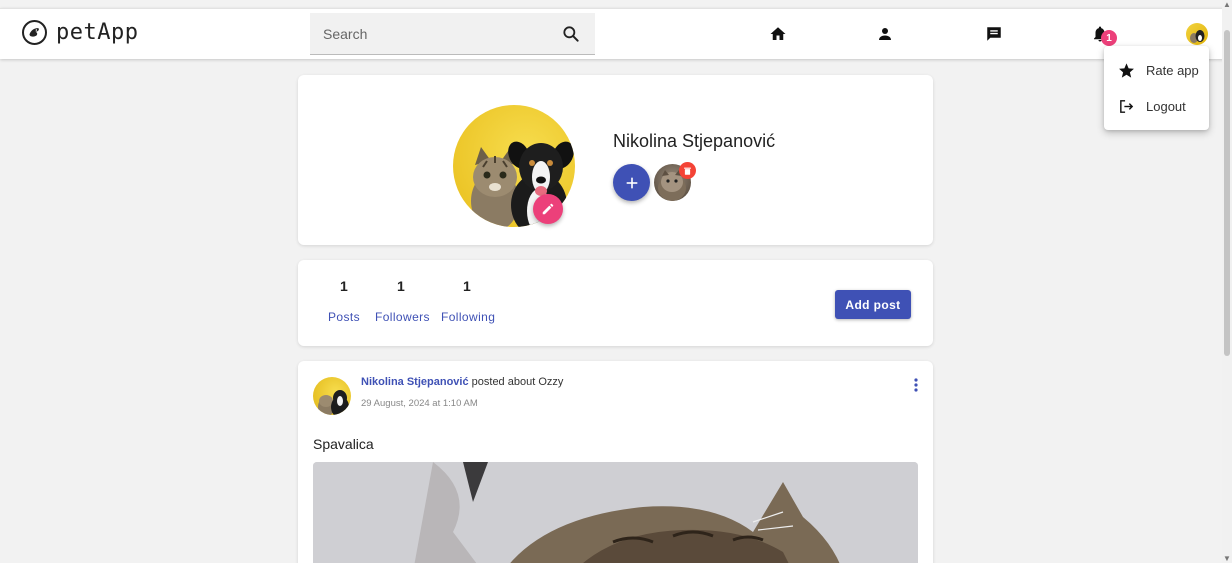 Image resolution: width=1232 pixels, height=563 pixels. I want to click on star-icon, so click(1126, 70).